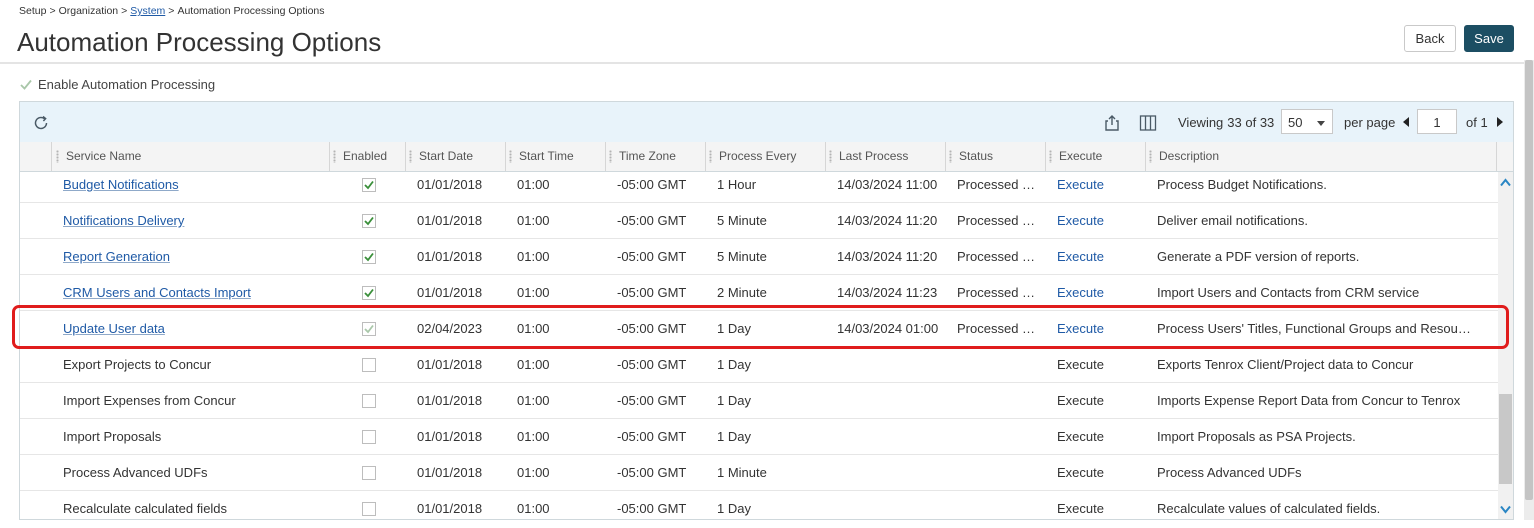 The height and width of the screenshot is (528, 1534). I want to click on header-process-every: Process Every, so click(766, 156).